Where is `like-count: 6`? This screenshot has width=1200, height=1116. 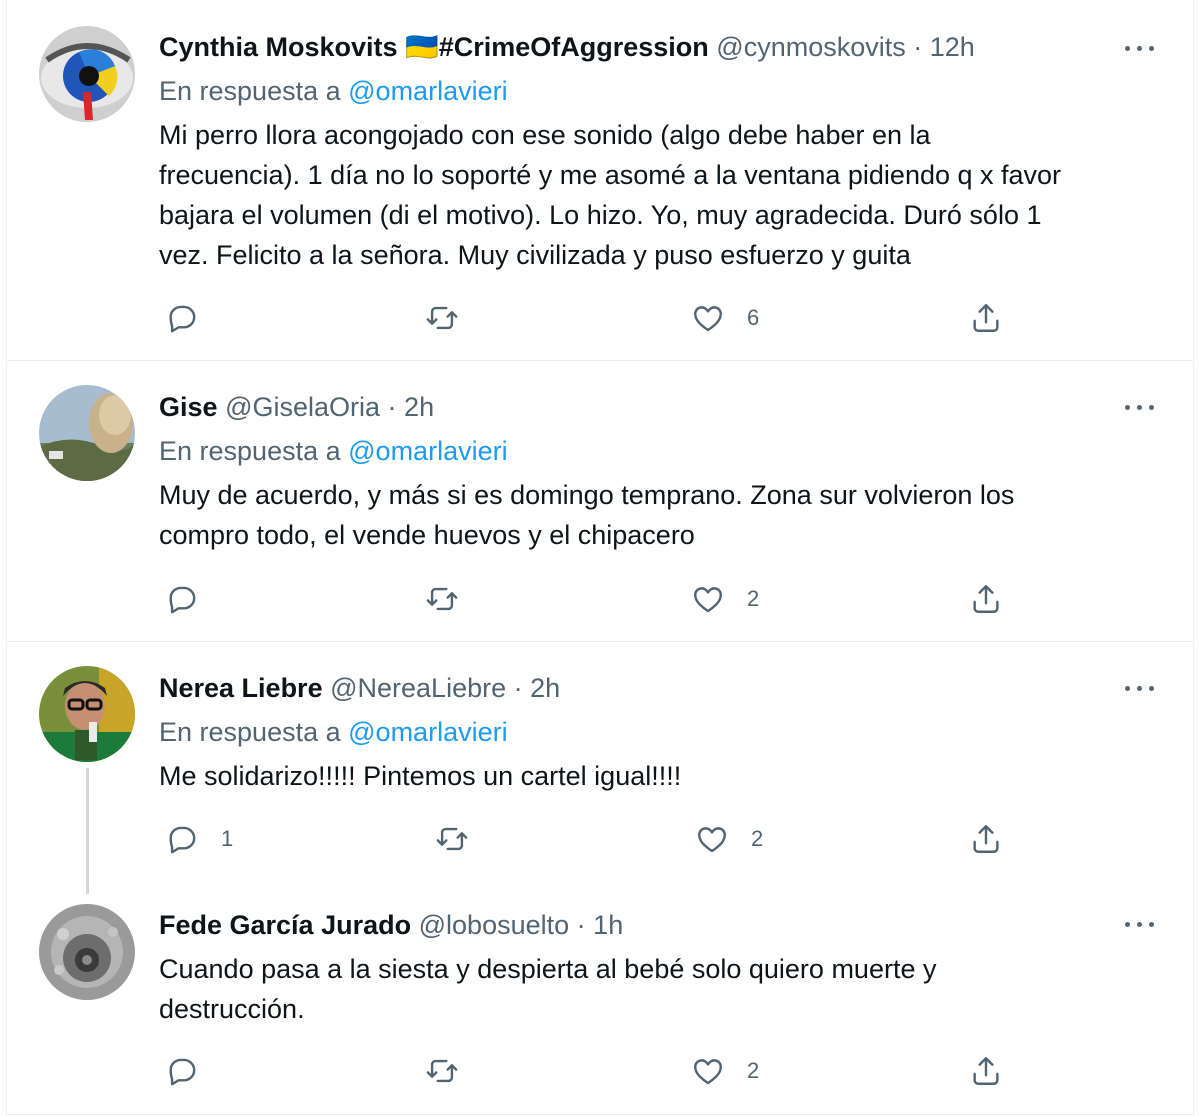
like-count: 6 is located at coordinates (753, 317).